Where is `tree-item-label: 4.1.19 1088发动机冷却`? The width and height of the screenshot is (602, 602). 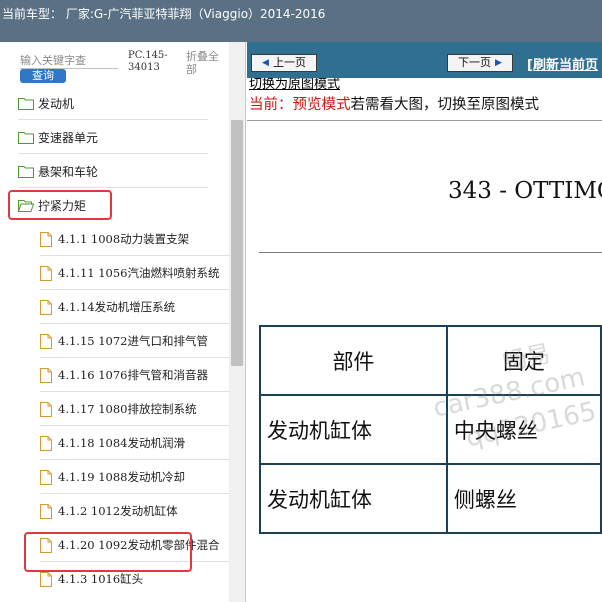
tree-item-label: 4.1.19 1088发动机冷却 is located at coordinates (121, 477).